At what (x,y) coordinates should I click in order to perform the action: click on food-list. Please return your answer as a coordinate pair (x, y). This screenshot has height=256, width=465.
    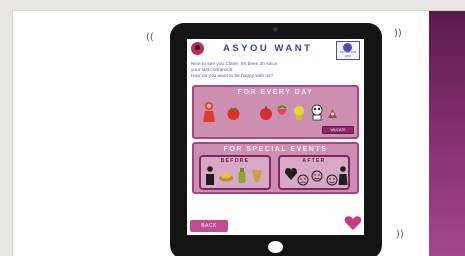
    Looking at the image, I should click on (275, 112).